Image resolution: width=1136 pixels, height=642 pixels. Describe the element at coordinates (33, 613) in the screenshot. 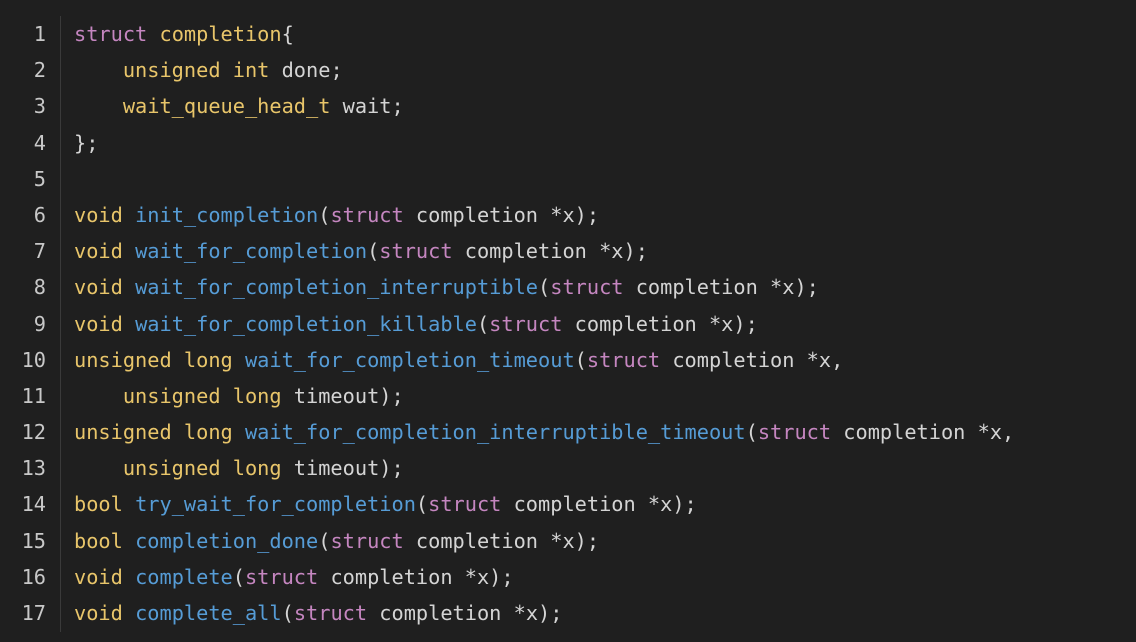

I see `line-number: 17` at that location.